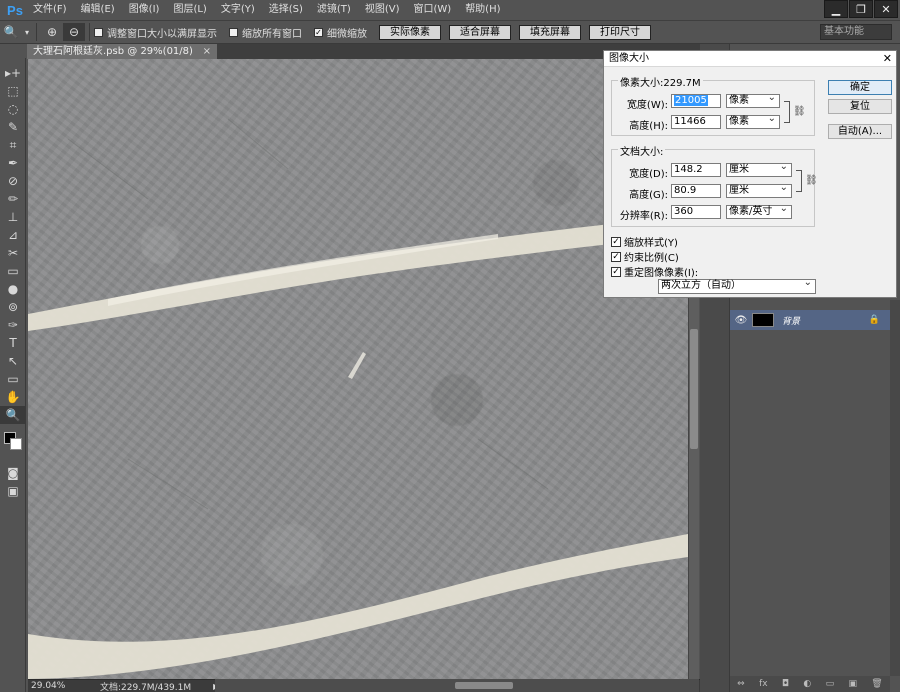  Describe the element at coordinates (810, 503) in the screenshot. I see `layers-list` at that location.